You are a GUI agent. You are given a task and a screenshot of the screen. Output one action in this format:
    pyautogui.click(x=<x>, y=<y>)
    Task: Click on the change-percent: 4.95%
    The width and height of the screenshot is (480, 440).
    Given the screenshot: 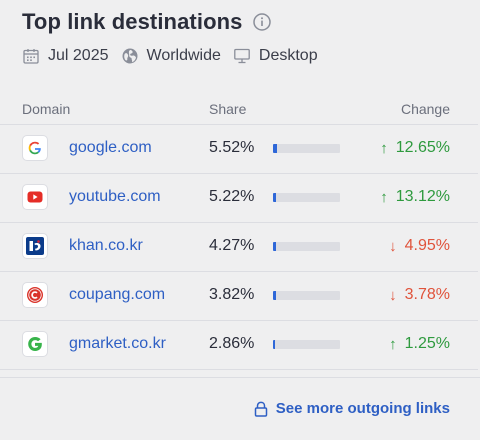 What is the action you would take?
    pyautogui.click(x=427, y=245)
    